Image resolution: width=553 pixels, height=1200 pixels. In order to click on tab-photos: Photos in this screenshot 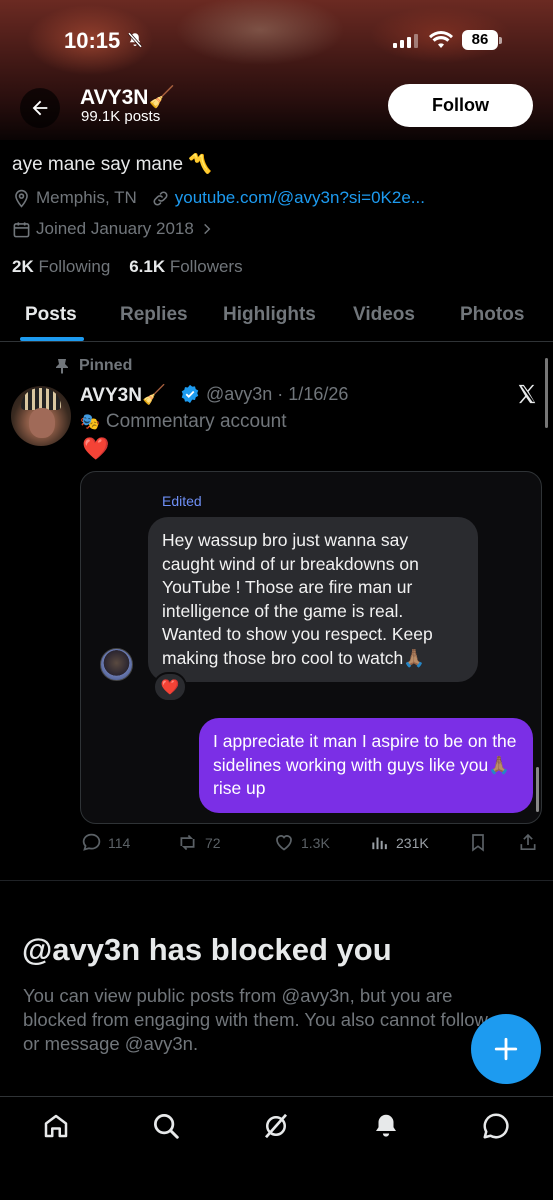, I will do `click(492, 315)`.